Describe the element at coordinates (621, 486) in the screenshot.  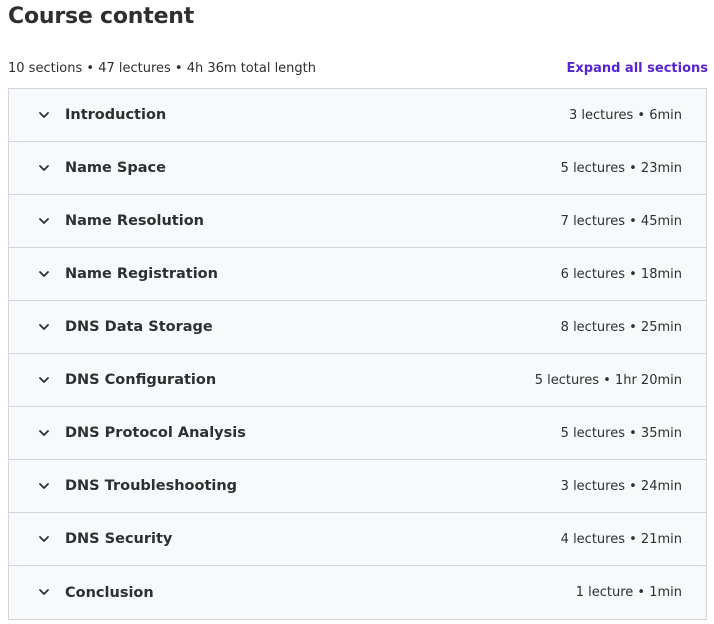
I see `section-meta: 3 lectures • 24min` at that location.